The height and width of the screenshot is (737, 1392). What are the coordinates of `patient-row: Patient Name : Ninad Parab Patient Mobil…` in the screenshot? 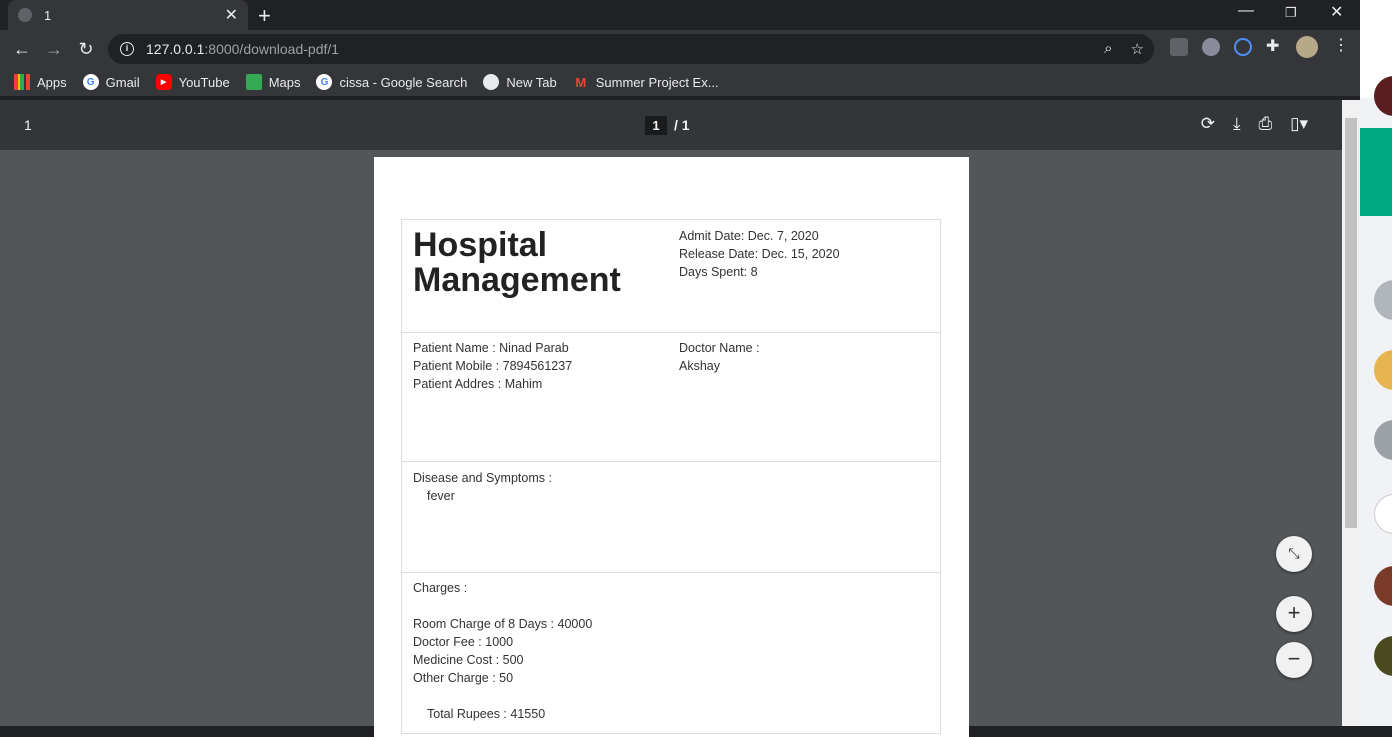 It's located at (671, 397).